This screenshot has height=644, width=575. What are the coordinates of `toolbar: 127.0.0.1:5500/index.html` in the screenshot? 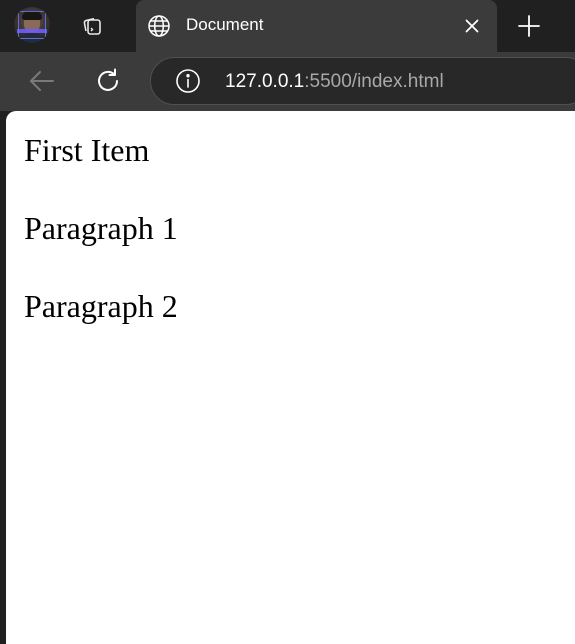 It's located at (287, 81).